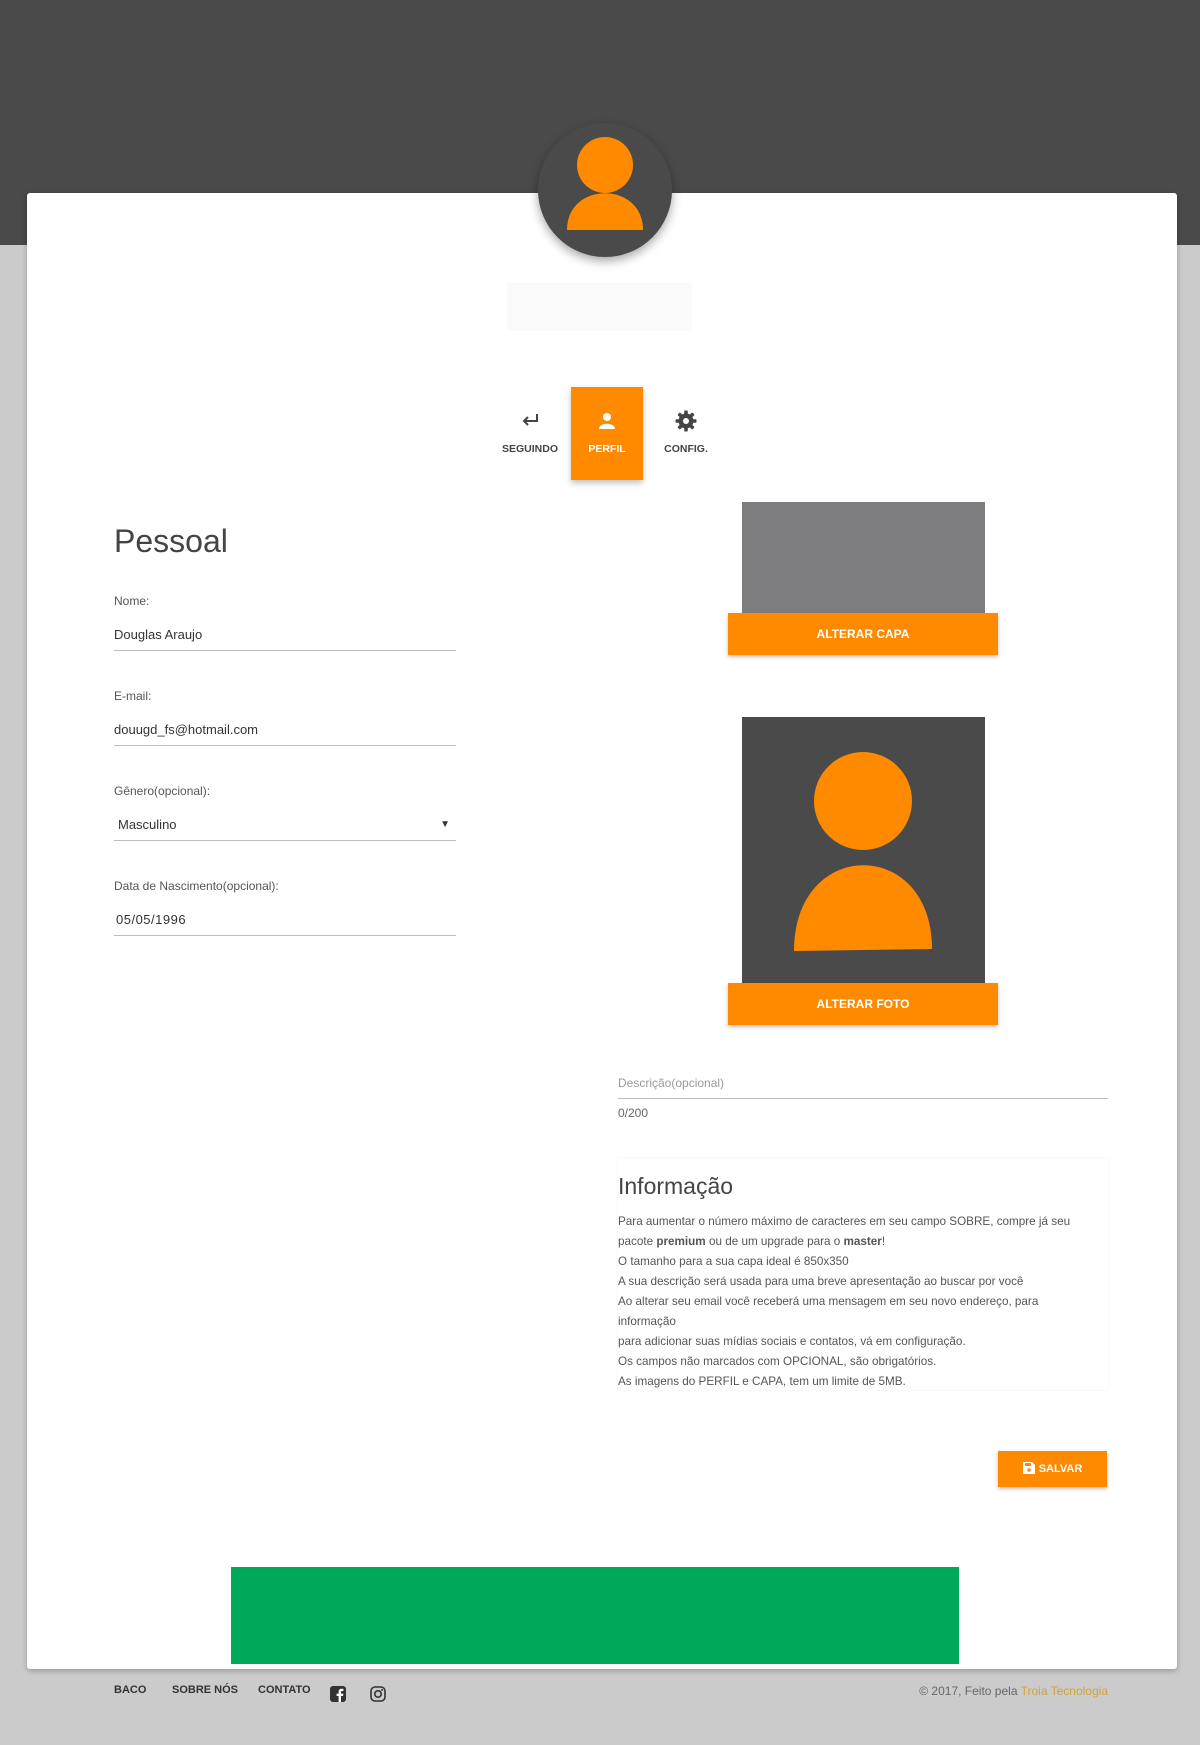 The width and height of the screenshot is (1200, 1745). I want to click on cover-image, so click(863, 558).